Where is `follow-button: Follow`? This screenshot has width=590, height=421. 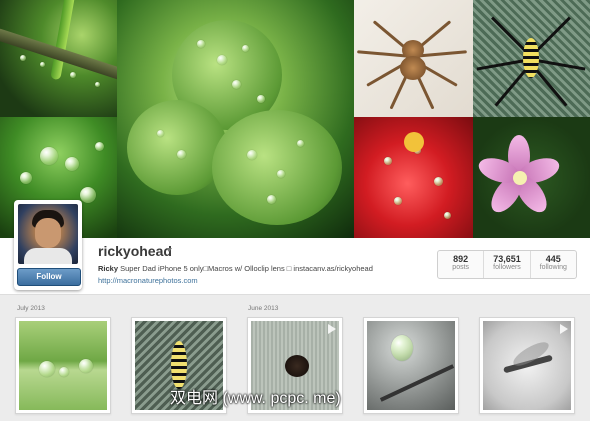 follow-button: Follow is located at coordinates (49, 277).